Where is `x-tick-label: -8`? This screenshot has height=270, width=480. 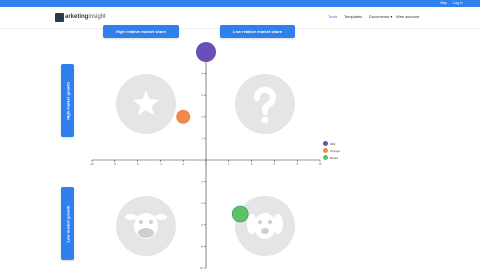 x-tick-label: -8 is located at coordinates (115, 164).